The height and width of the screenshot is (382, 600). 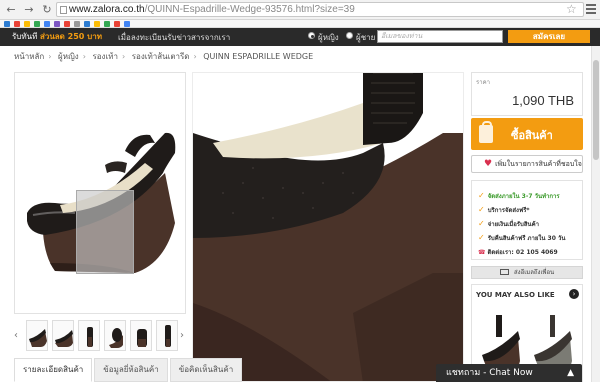 I want to click on tab-reviews: ข้อคิดเห็นสินค้า, so click(x=206, y=370).